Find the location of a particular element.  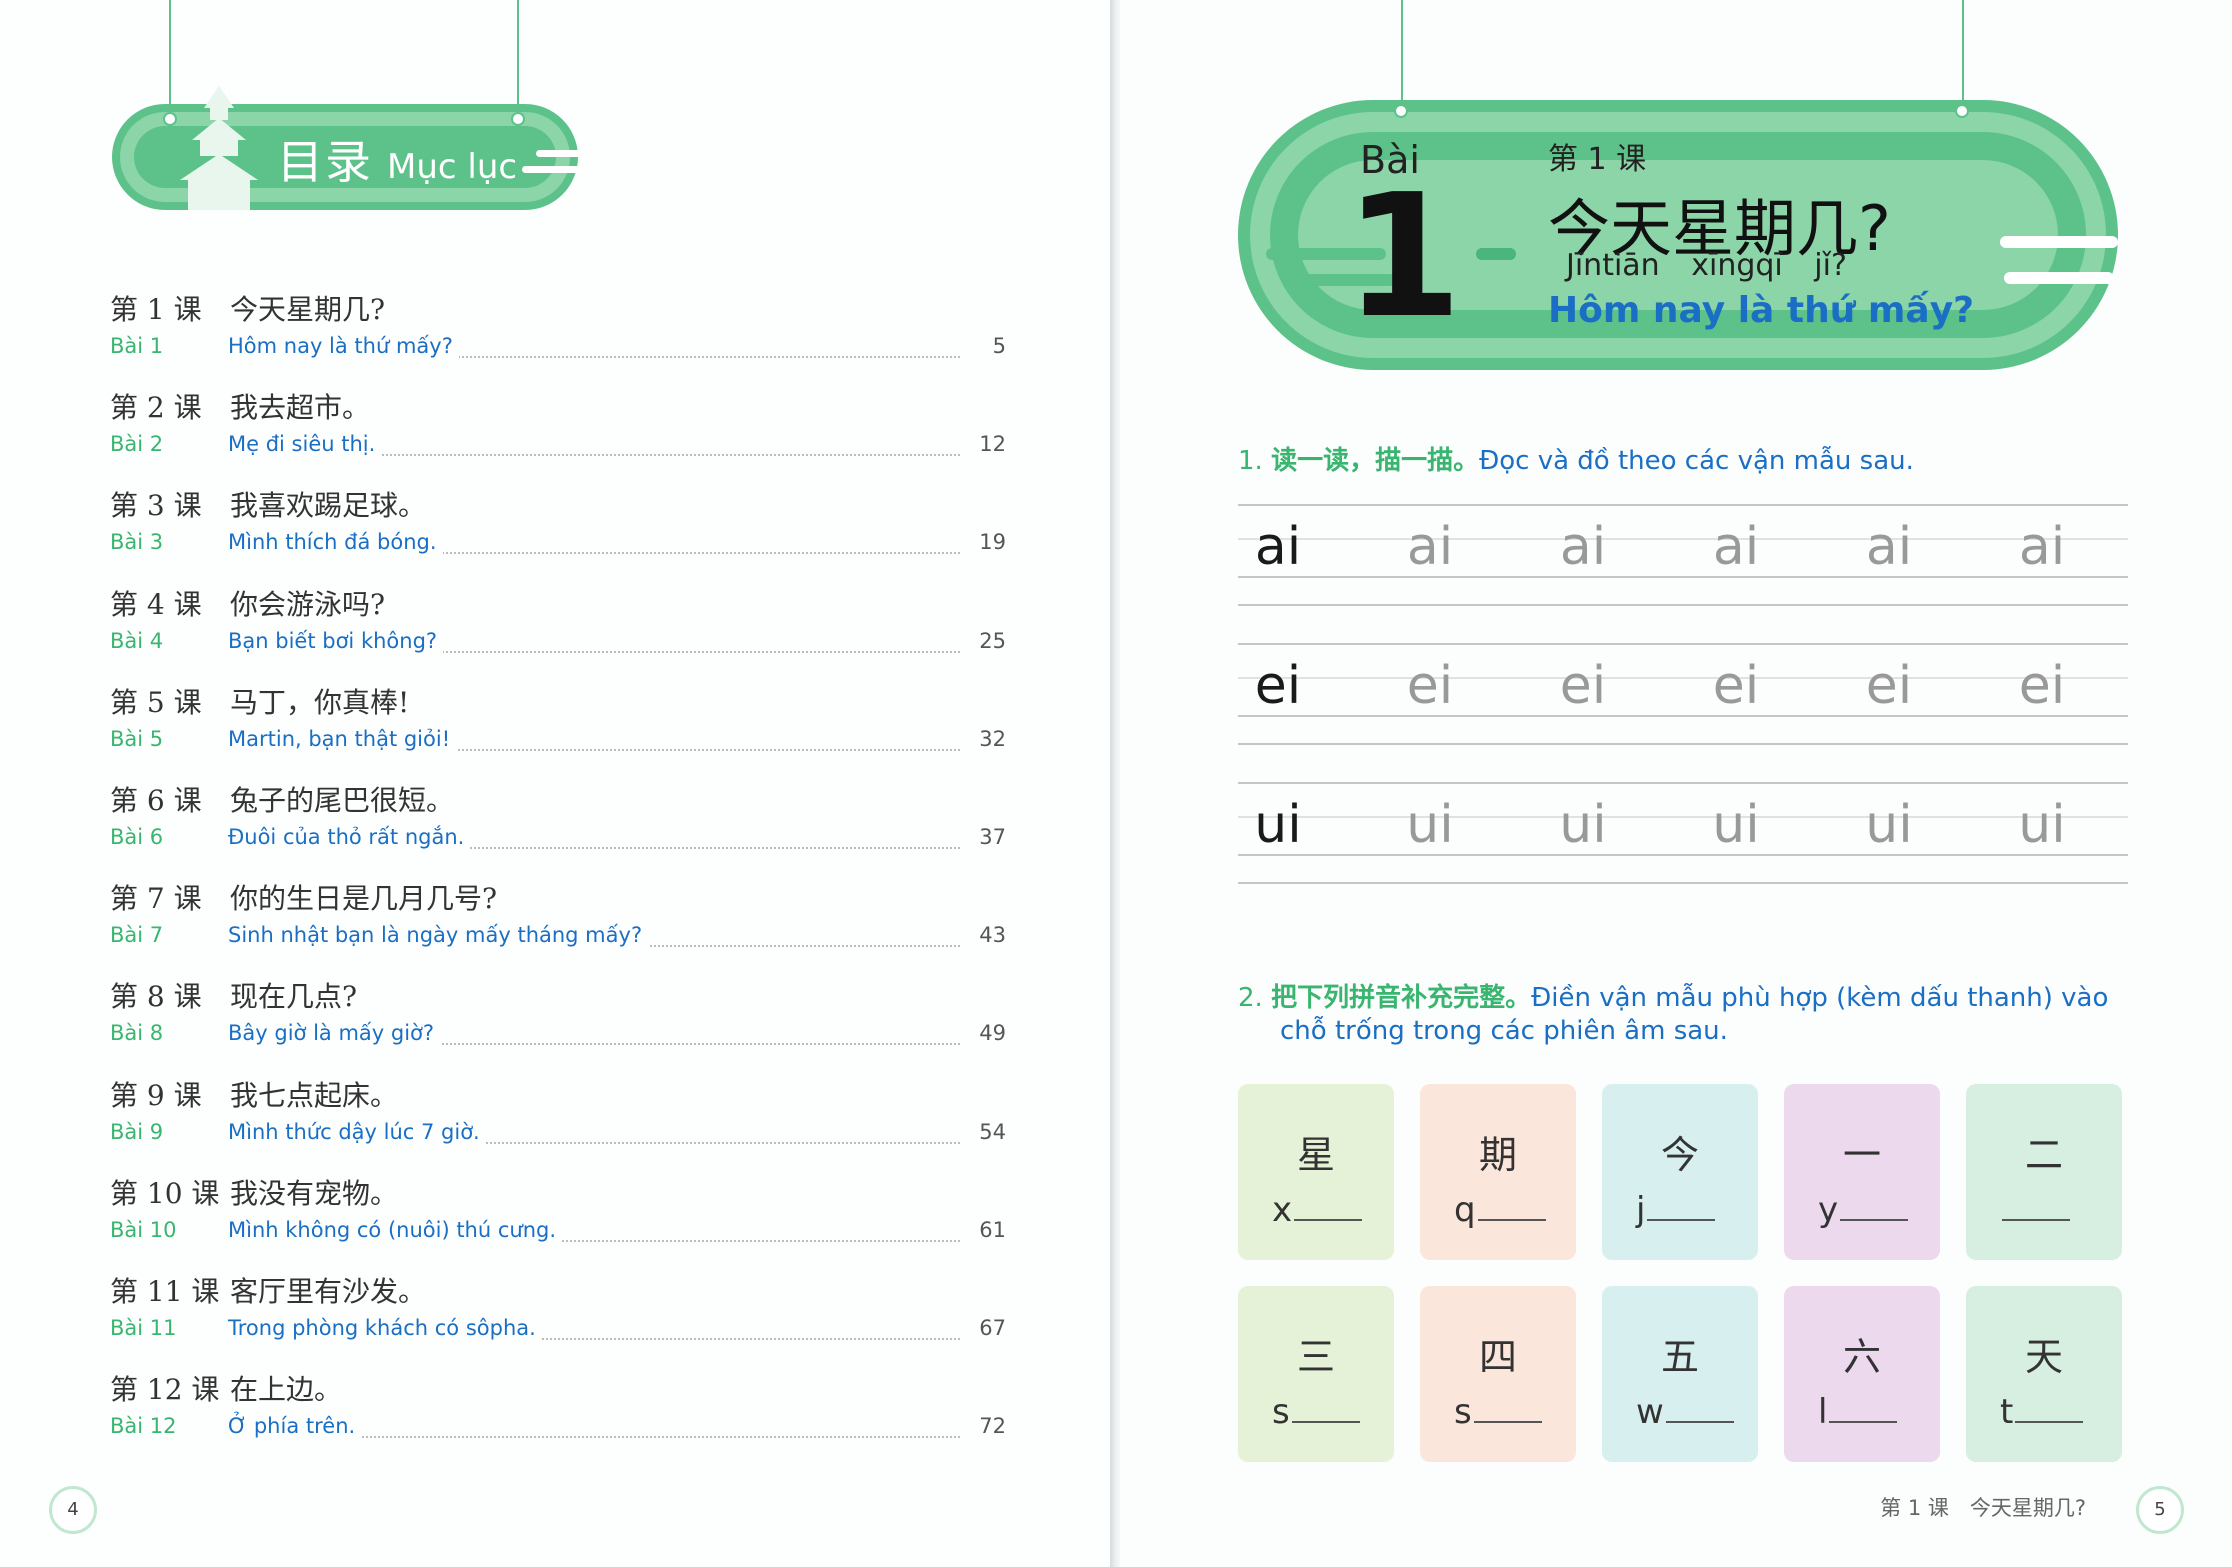

toc-cn-title: 我没有宠物。 is located at coordinates (314, 1193).